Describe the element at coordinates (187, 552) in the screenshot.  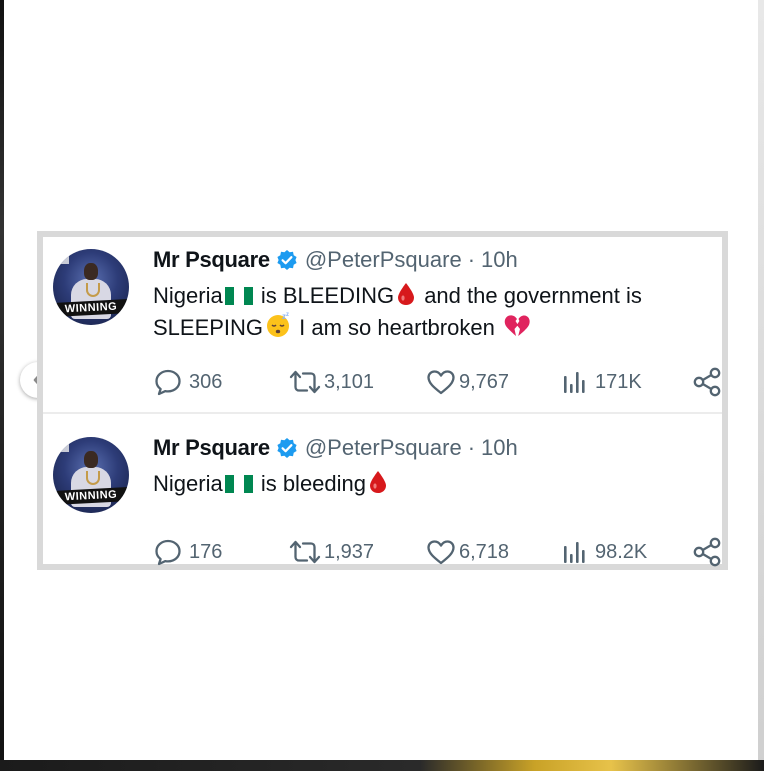
I see `reply-button: 176` at that location.